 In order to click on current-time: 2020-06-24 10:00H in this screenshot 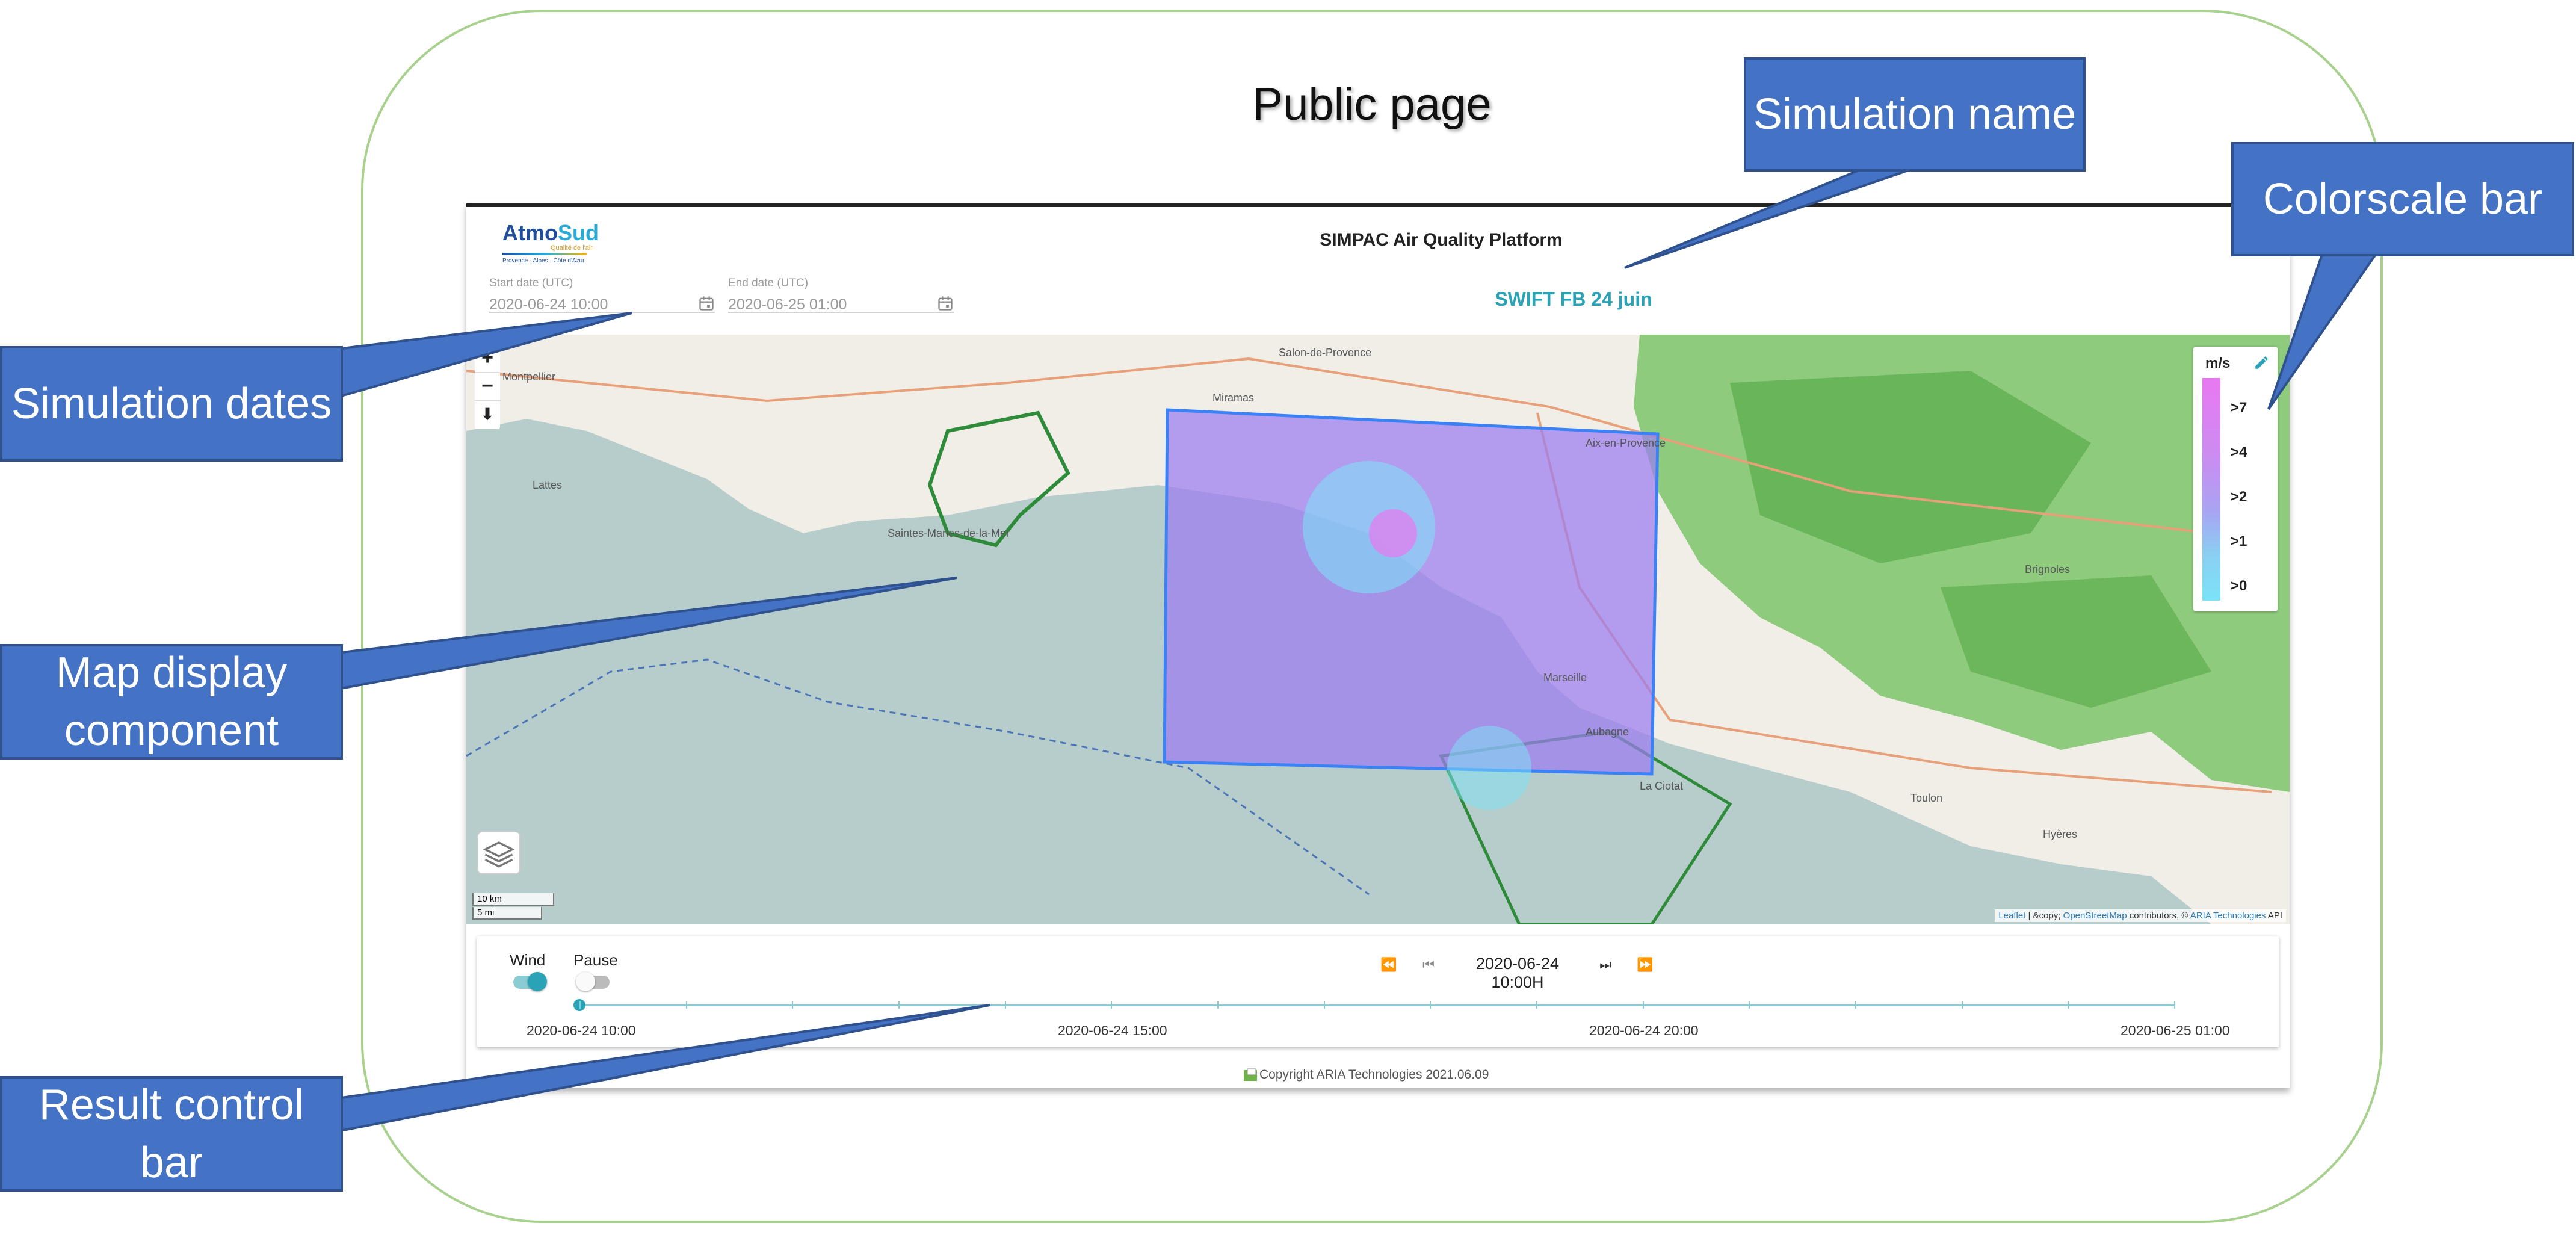, I will do `click(1517, 973)`.